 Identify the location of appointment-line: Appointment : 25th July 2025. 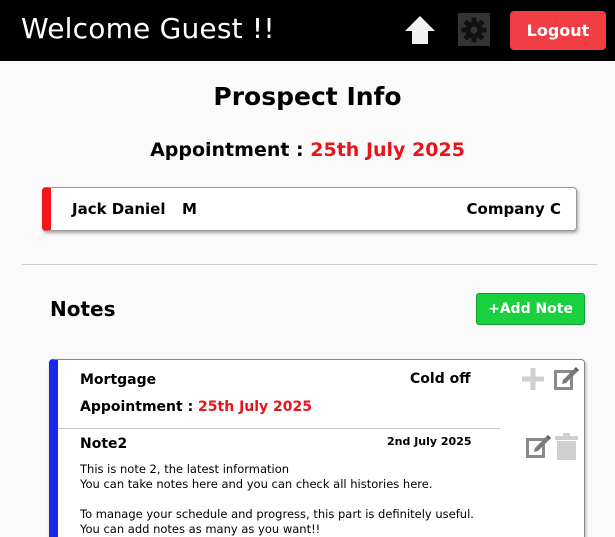
(307, 150).